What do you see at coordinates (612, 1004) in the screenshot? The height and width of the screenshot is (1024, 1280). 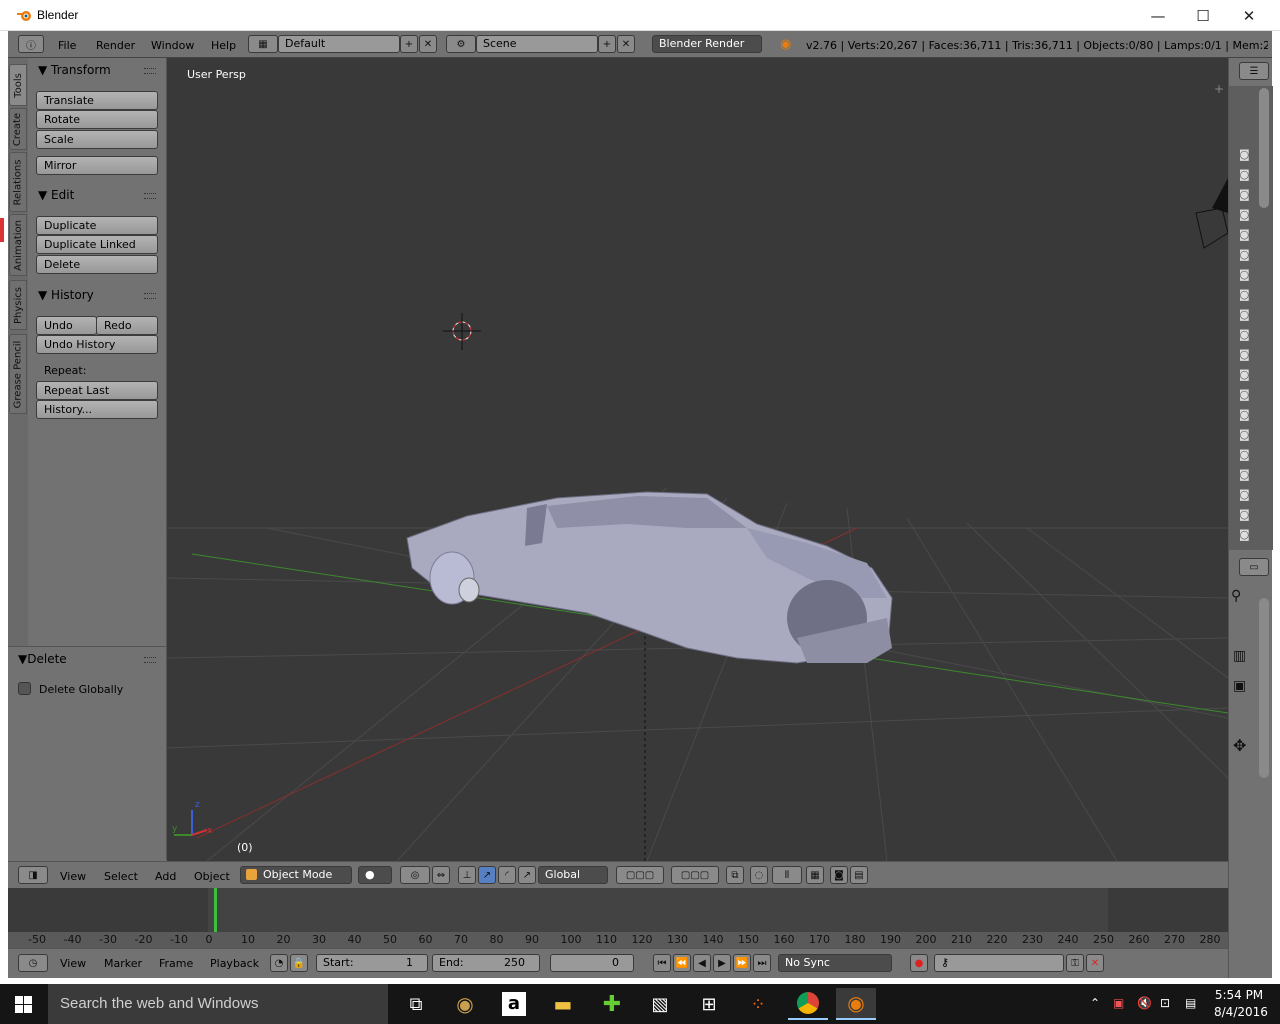 I see `plus-app-icon: ✚` at bounding box center [612, 1004].